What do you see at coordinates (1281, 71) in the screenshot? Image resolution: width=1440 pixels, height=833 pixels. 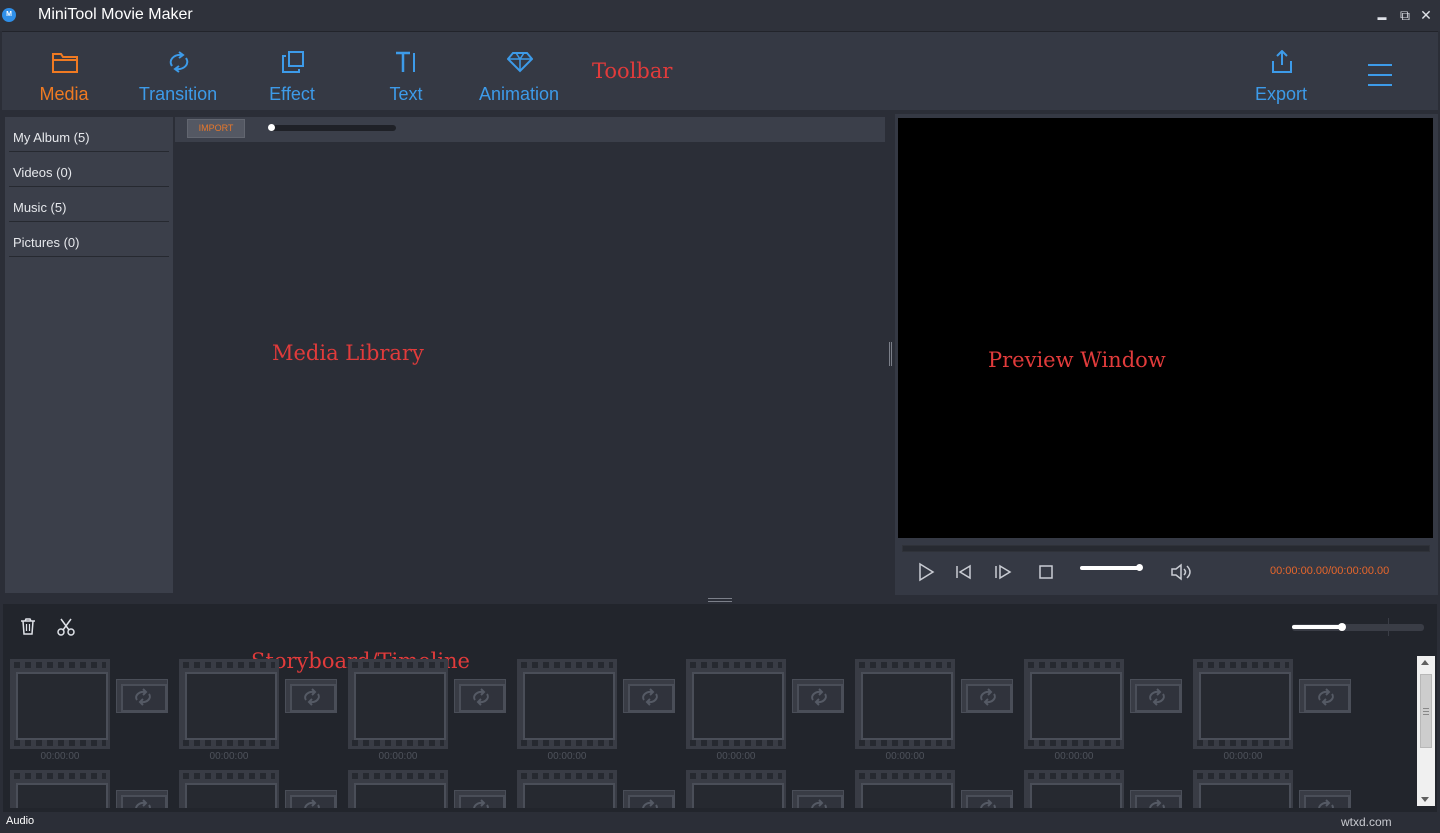 I see `export-button: Export` at bounding box center [1281, 71].